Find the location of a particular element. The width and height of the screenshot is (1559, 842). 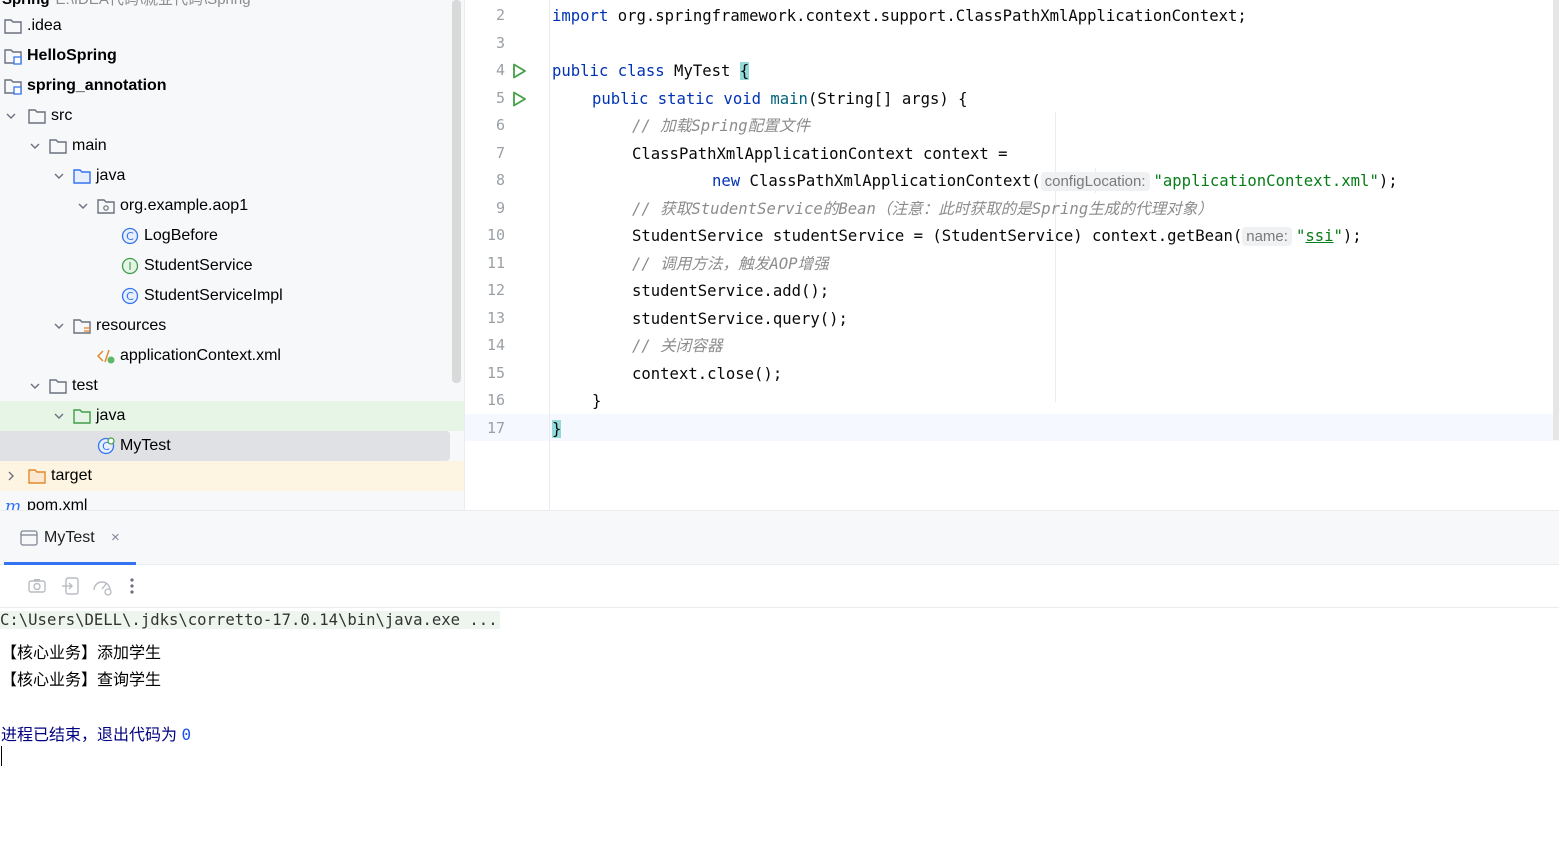

tree-item-org-example-aop1: org.example.aop1 is located at coordinates (232, 206).